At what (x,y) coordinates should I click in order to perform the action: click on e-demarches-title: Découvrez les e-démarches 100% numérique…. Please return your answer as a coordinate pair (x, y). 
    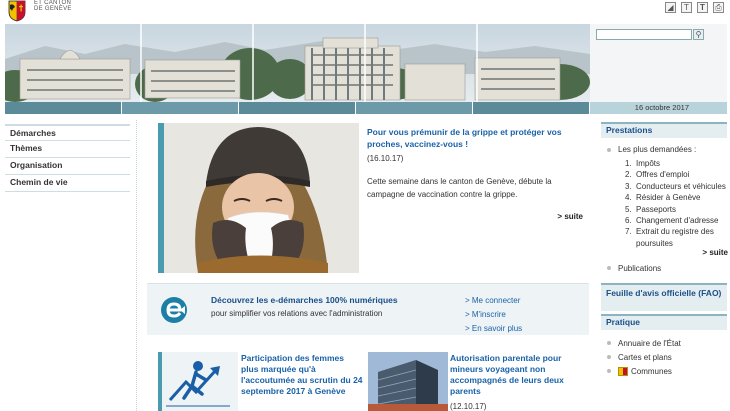
    Looking at the image, I should click on (304, 300).